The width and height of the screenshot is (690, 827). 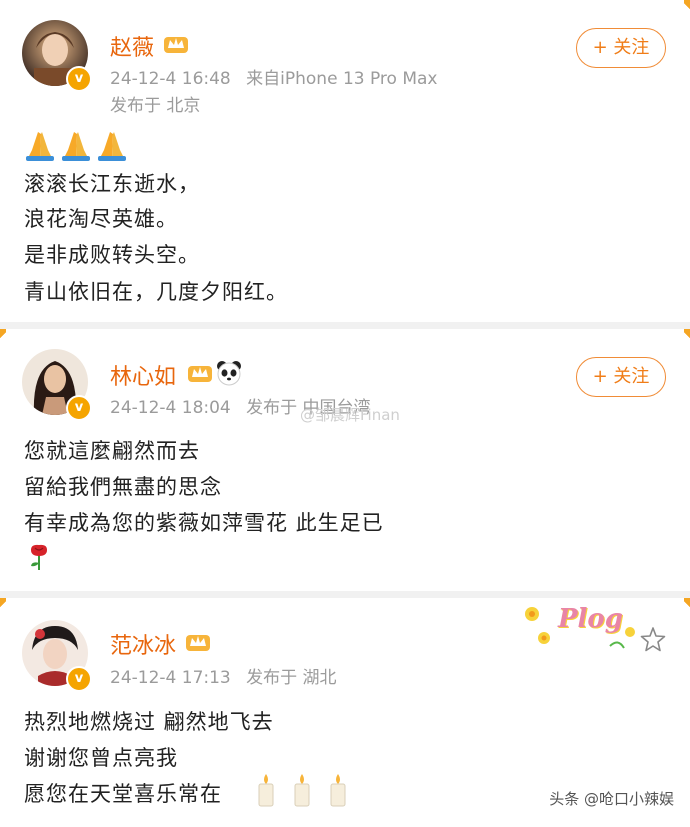 I want to click on post-text-line: 青山依旧在，几度夕阳红。, so click(x=156, y=292).